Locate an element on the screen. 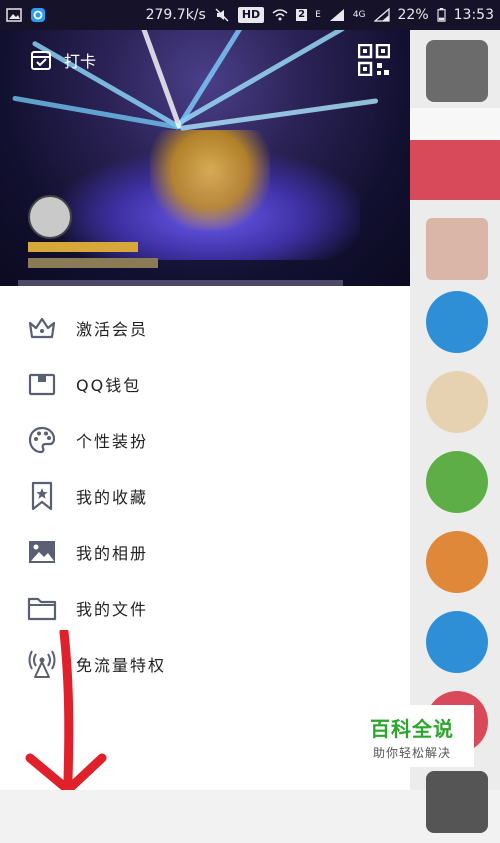 The image size is (500, 843). crown-icon is located at coordinates (42, 328).